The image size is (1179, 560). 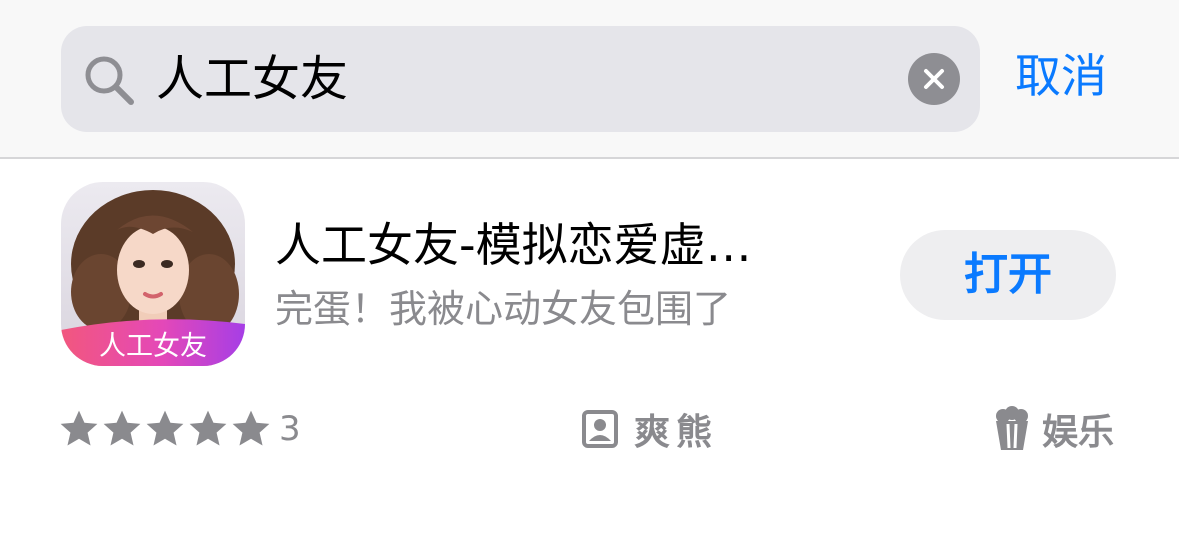 I want to click on clear-search-button, so click(x=934, y=79).